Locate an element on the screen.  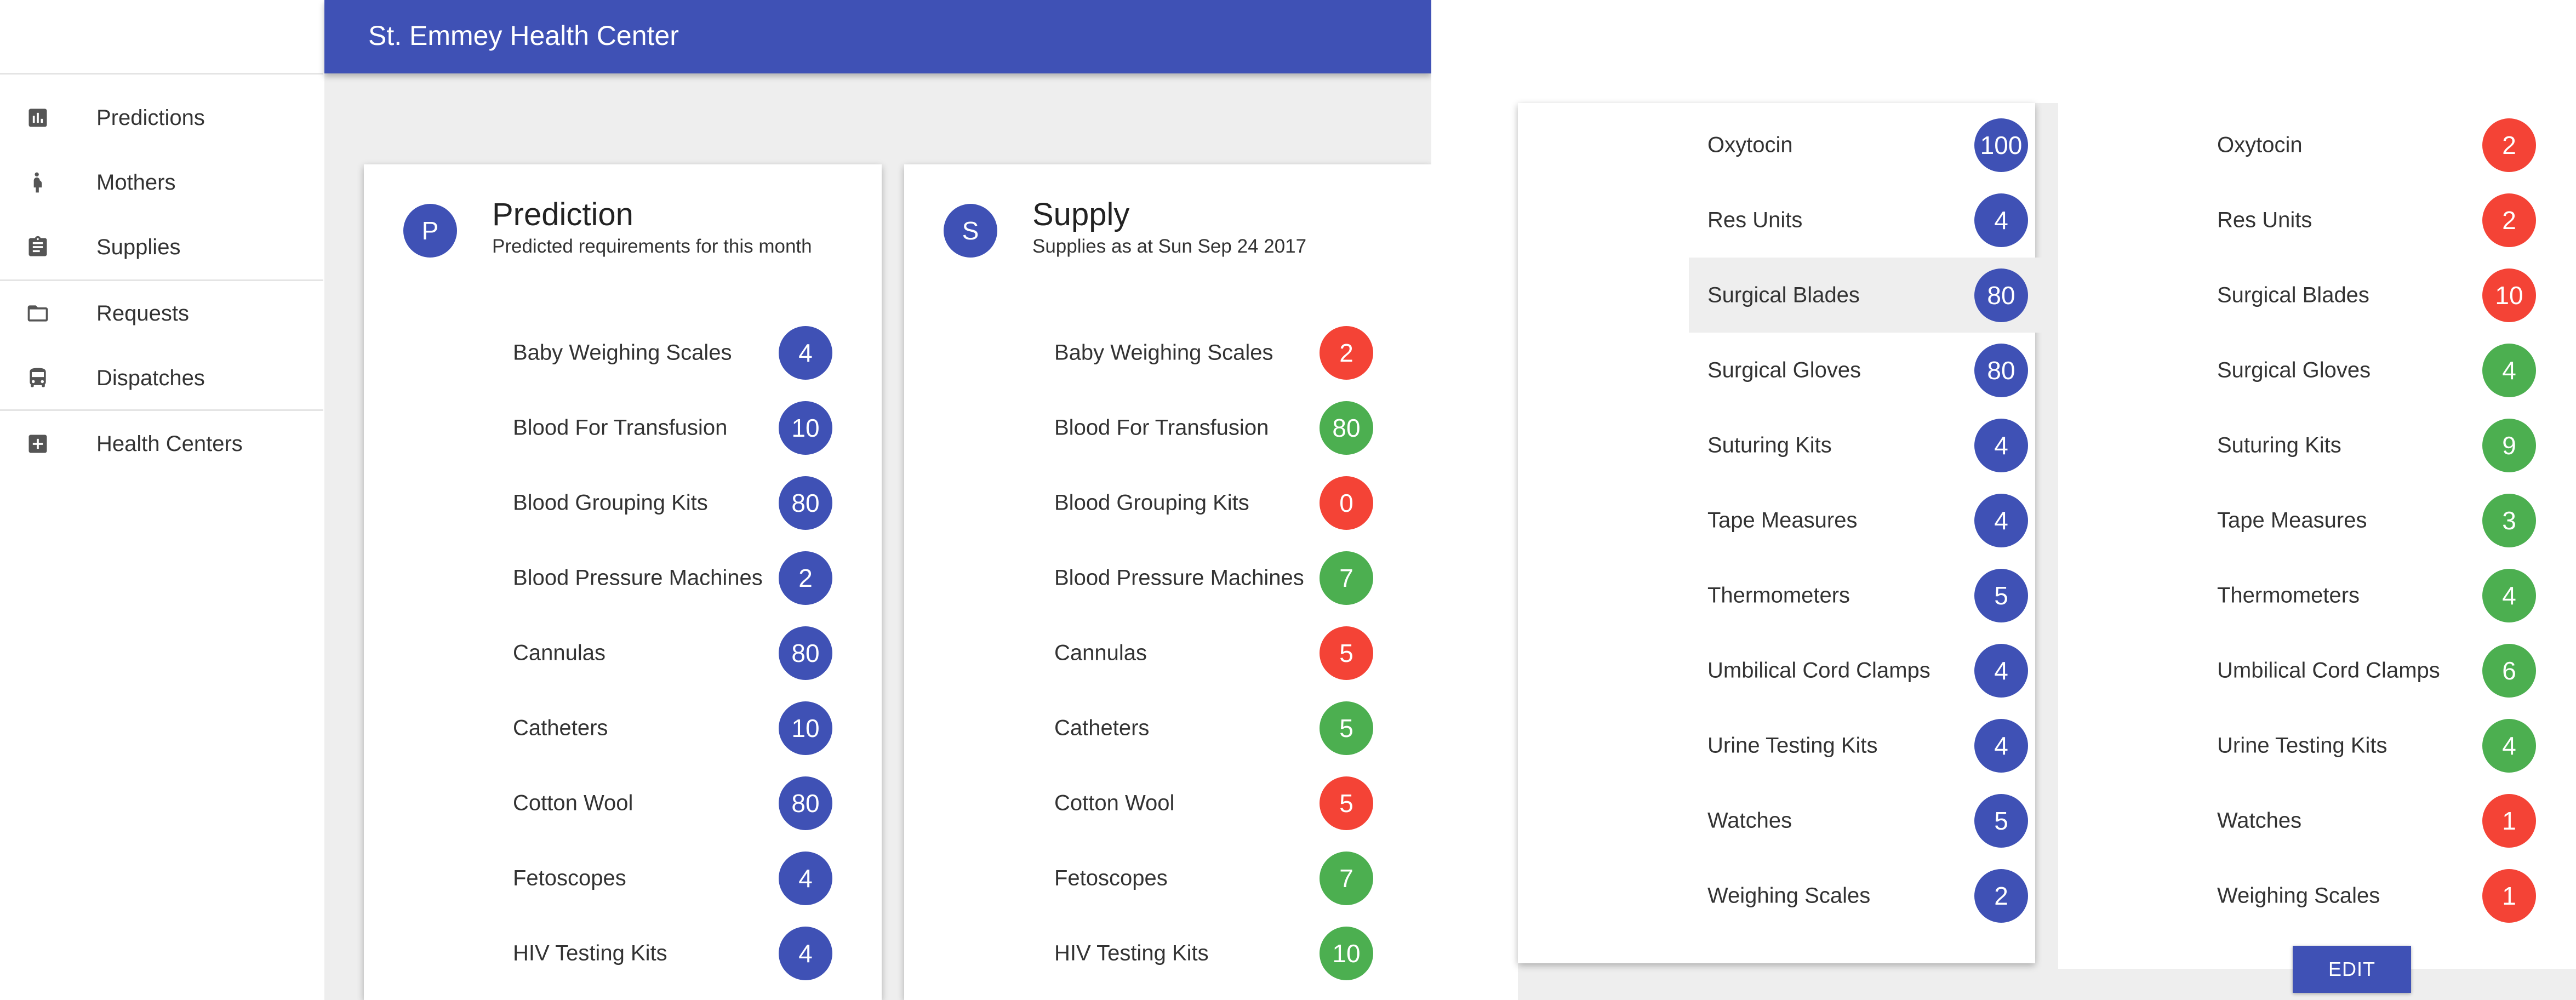
sidebar-item-label: Predictions is located at coordinates (151, 117).